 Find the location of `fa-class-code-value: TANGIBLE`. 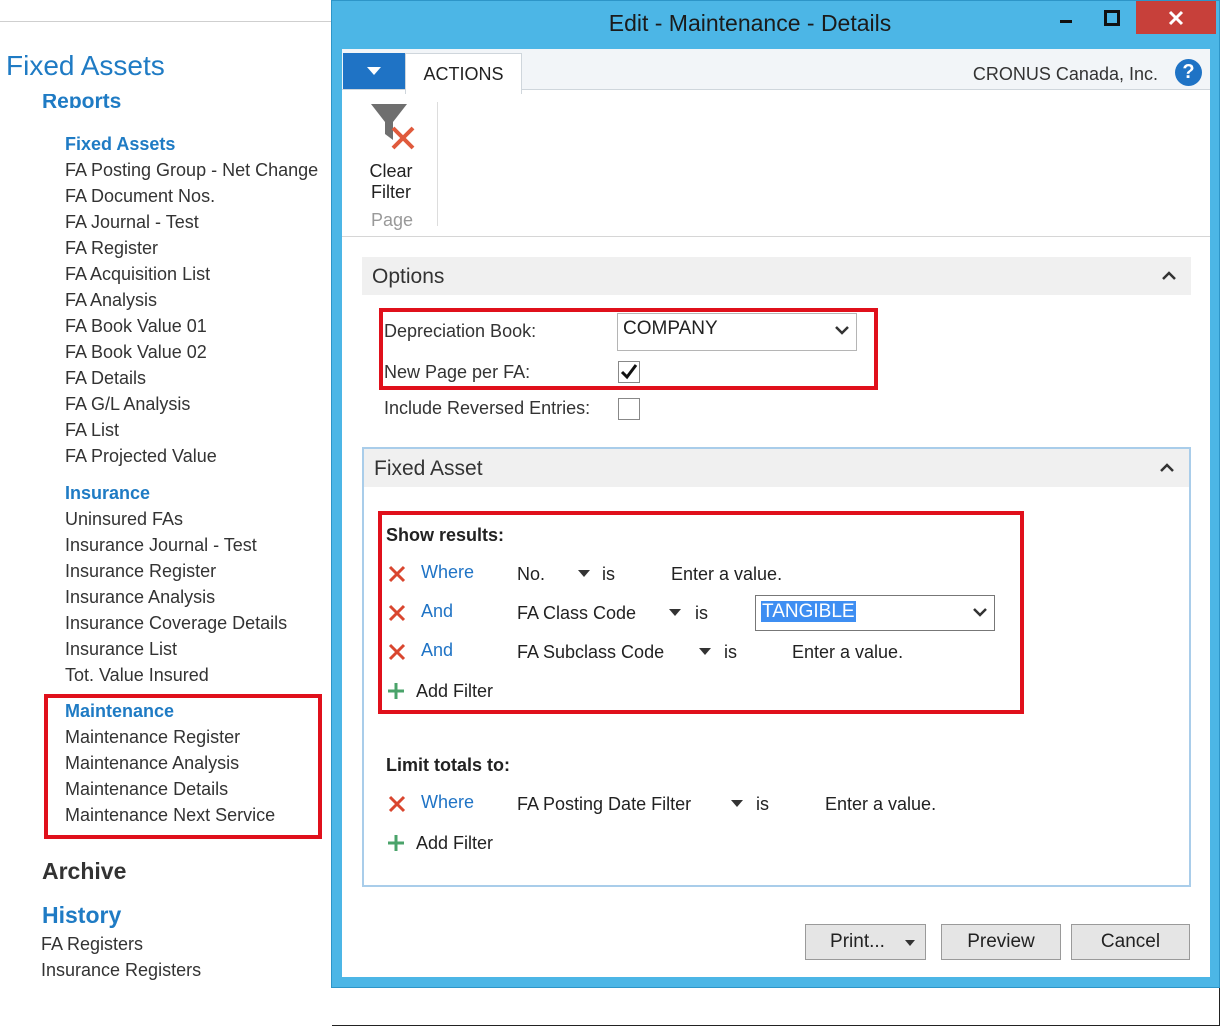

fa-class-code-value: TANGIBLE is located at coordinates (808, 612).